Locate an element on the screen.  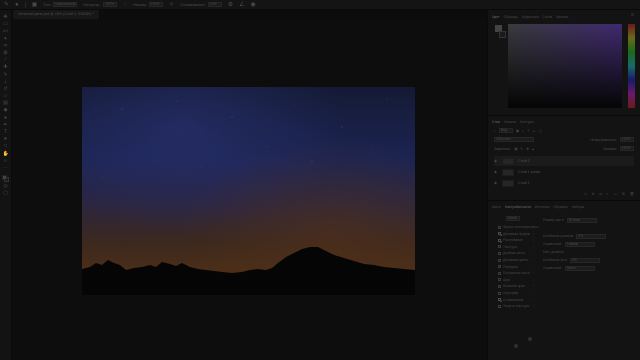
hand-tool-icon: ✋ is located at coordinates (6, 154).